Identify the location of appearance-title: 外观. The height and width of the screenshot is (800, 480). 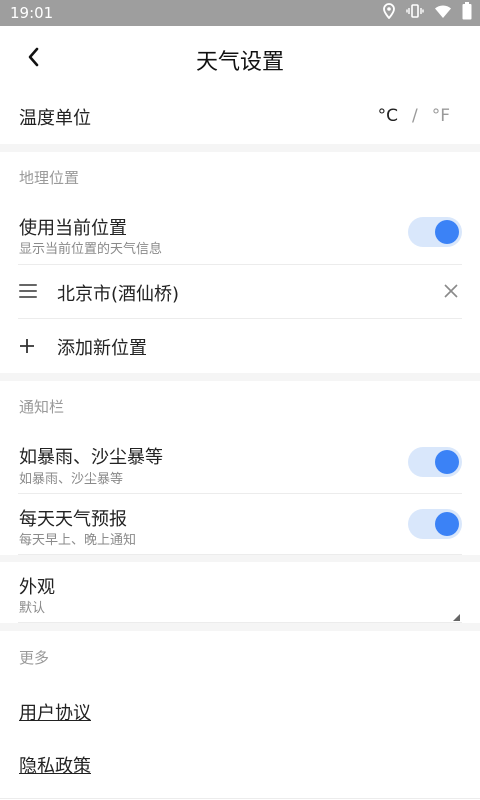
(37, 587).